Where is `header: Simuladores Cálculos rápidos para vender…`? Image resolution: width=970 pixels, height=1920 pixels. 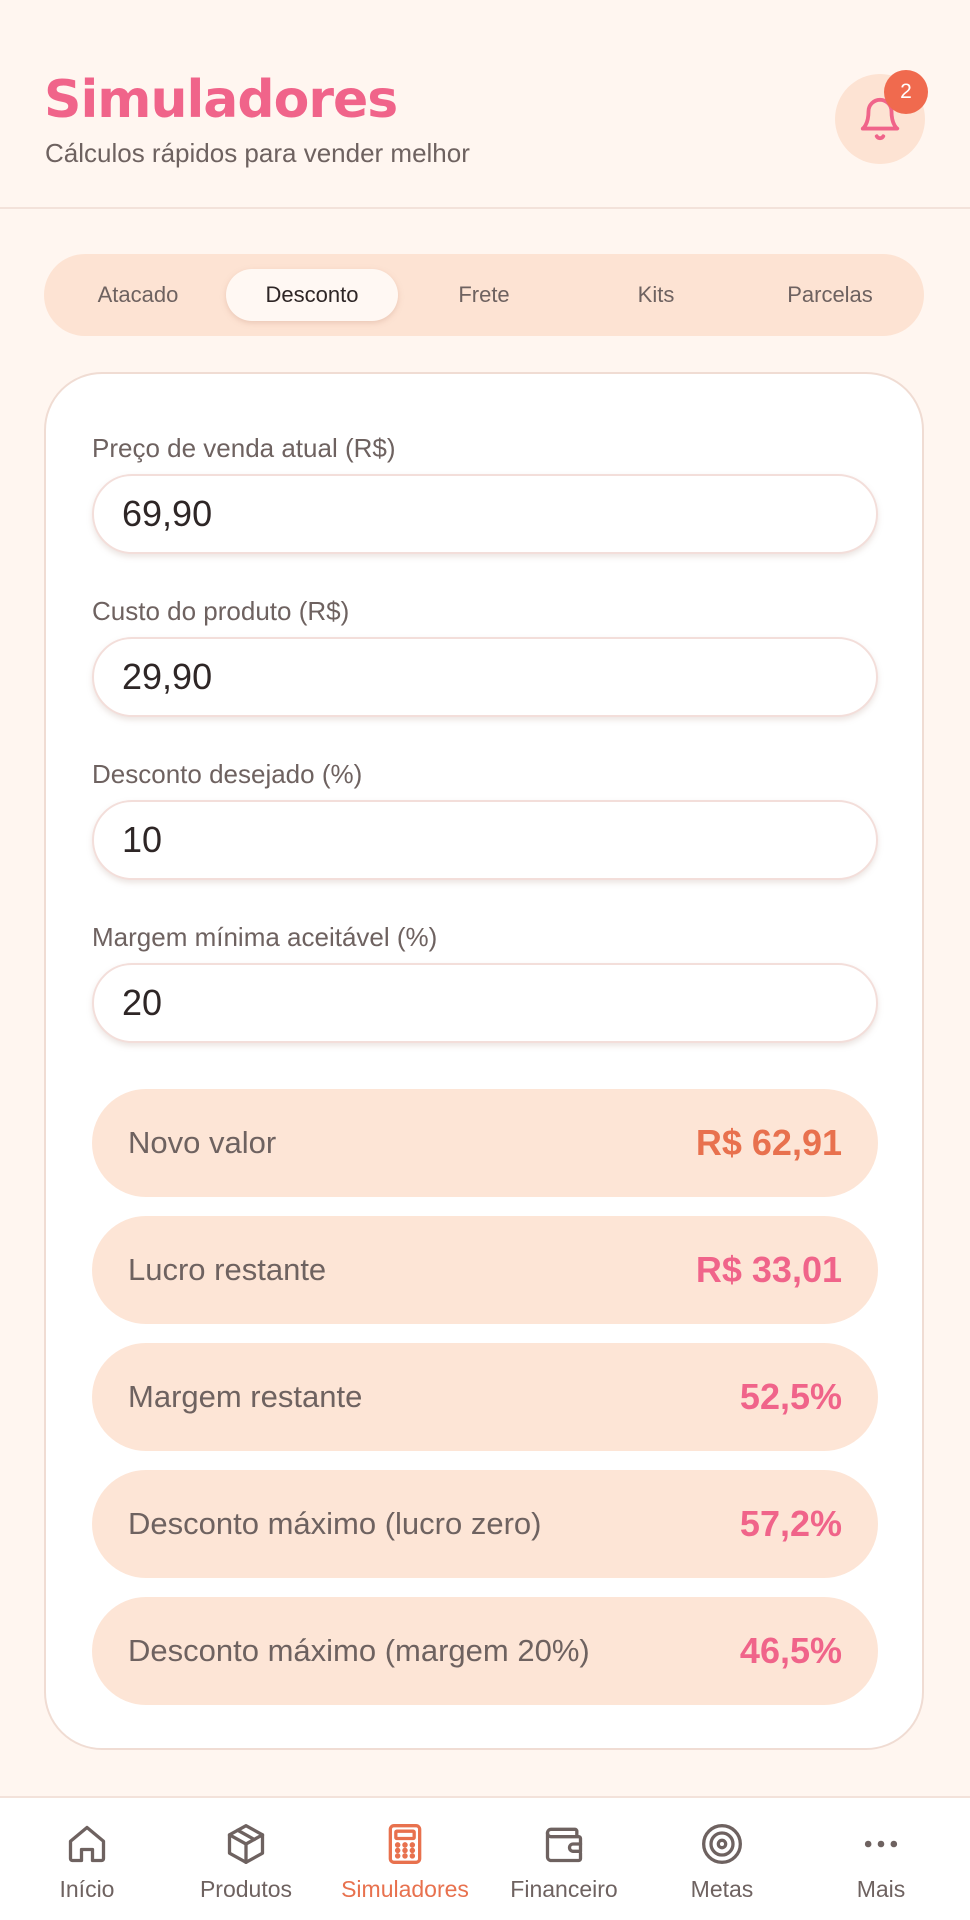 header: Simuladores Cálculos rápidos para vender… is located at coordinates (485, 104).